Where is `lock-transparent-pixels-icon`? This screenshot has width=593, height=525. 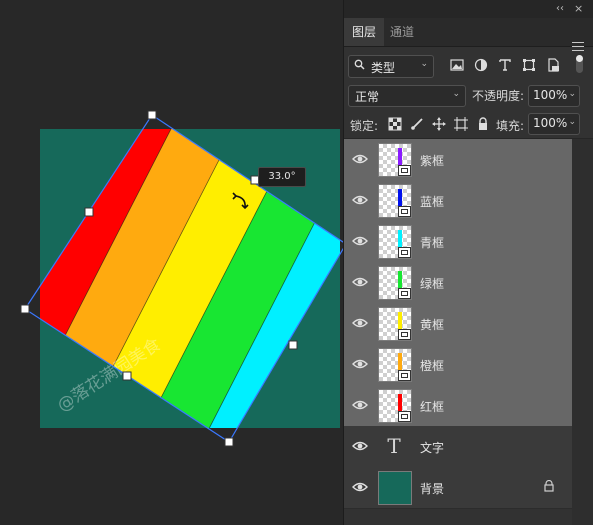 lock-transparent-pixels-icon is located at coordinates (395, 124).